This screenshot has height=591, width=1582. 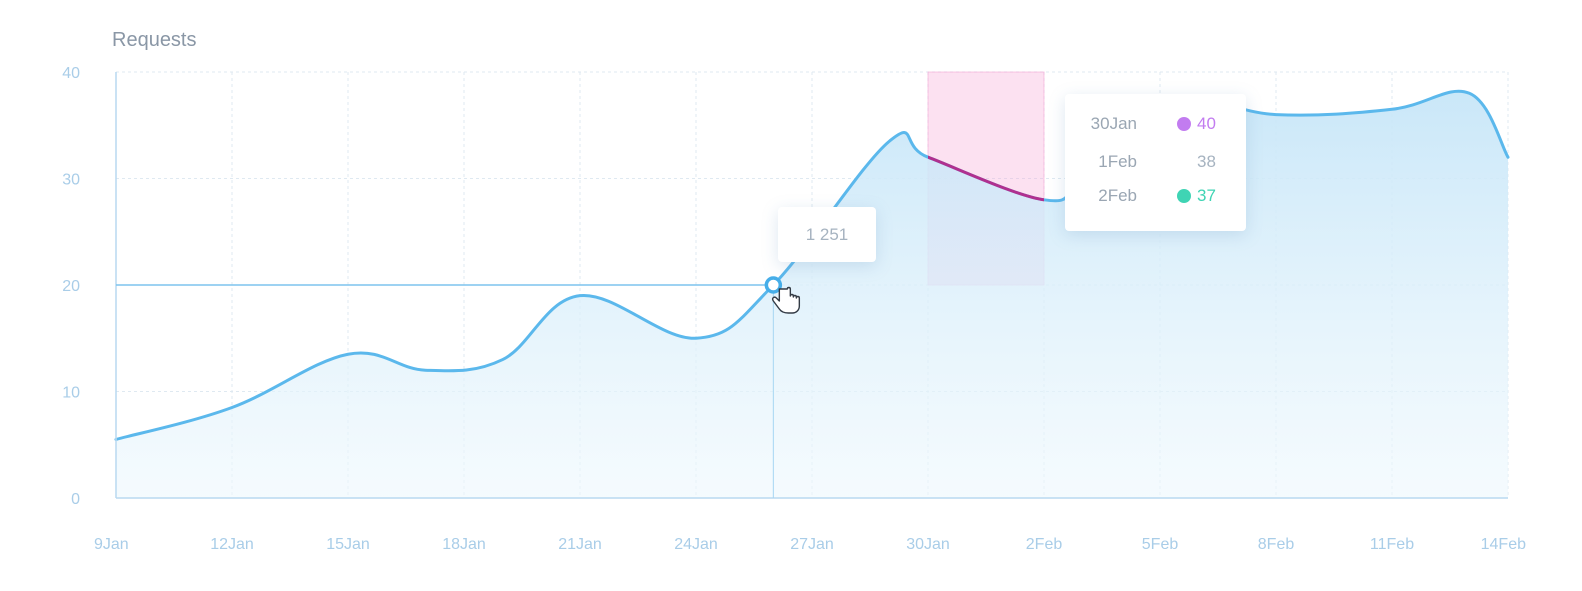 I want to click on x-tick-label: 8Feb, so click(x=1276, y=544).